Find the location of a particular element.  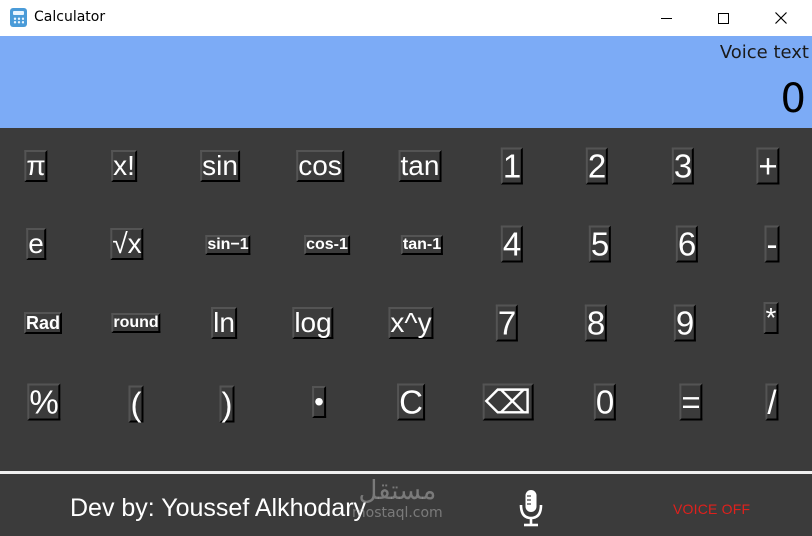

key-sin: sin is located at coordinates (220, 166).